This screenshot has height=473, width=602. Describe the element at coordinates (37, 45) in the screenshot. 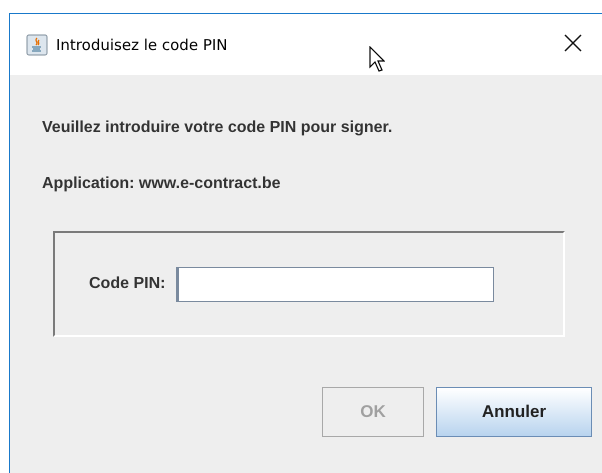

I see `java-app-icon` at that location.